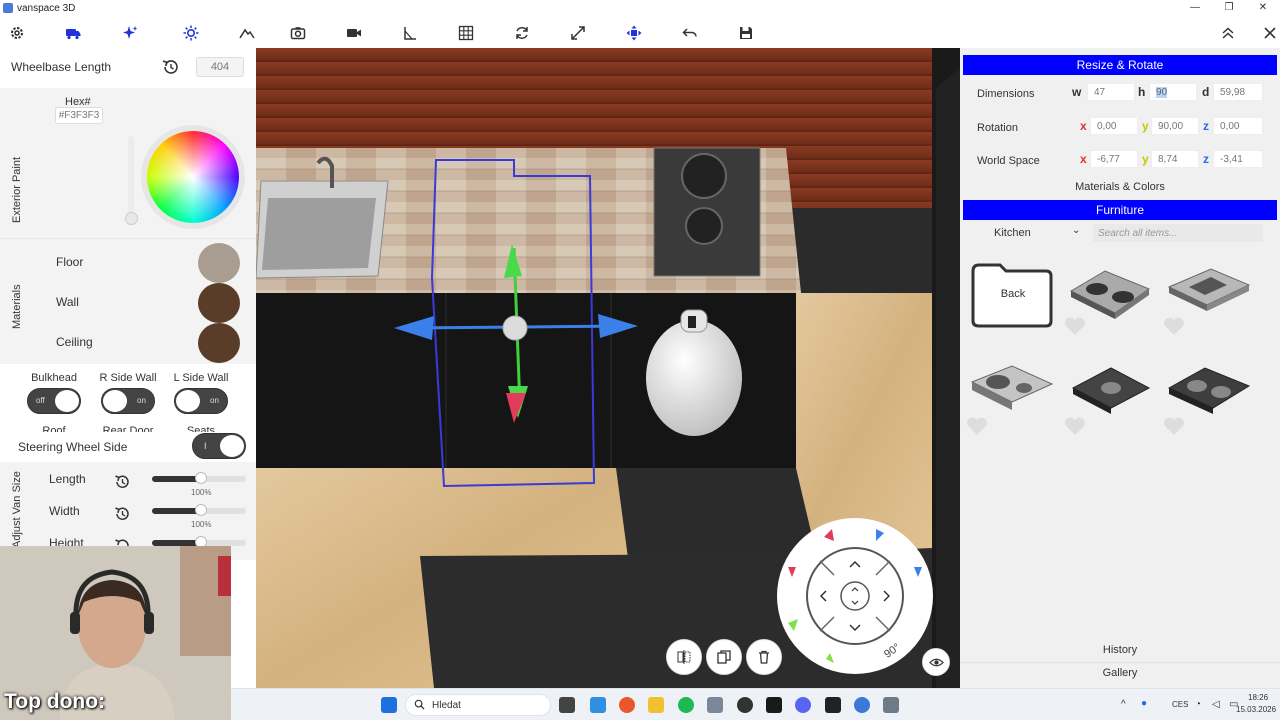 This screenshot has width=1280, height=720. Describe the element at coordinates (855, 596) in the screenshot. I see `transform-pad: 90°` at that location.